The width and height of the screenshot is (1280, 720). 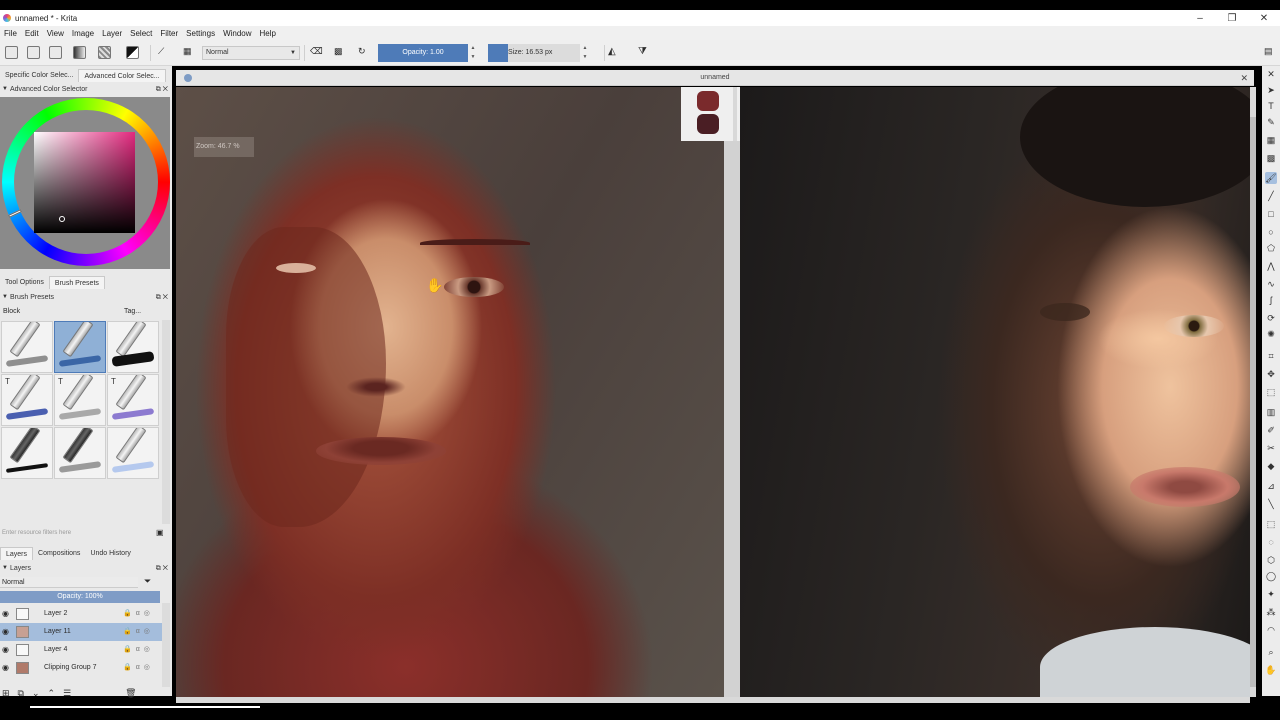 I want to click on layers-scrollbar, so click(x=166, y=645).